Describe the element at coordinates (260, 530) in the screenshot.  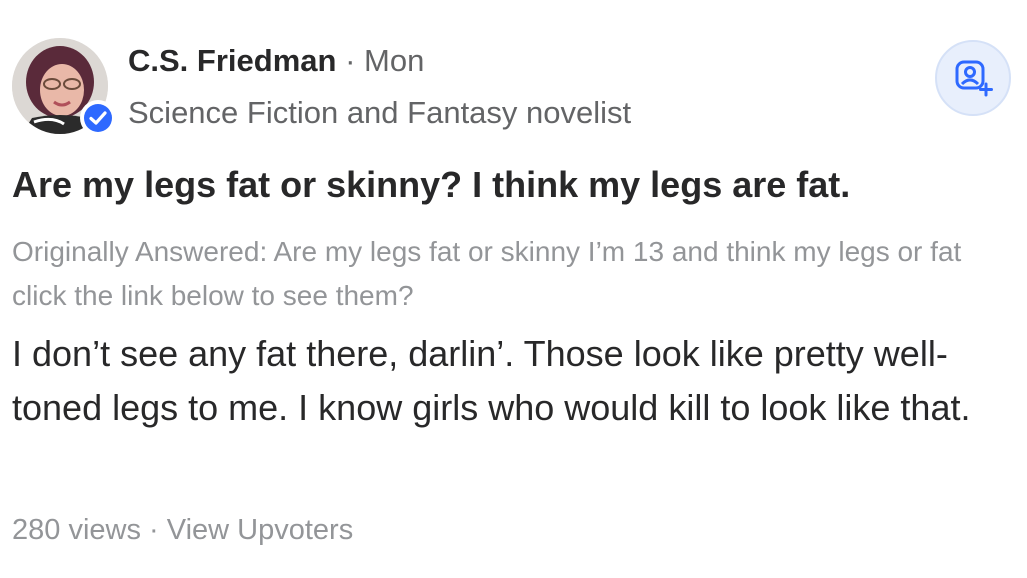
I see `view-upvoters-link: View Upvoters` at that location.